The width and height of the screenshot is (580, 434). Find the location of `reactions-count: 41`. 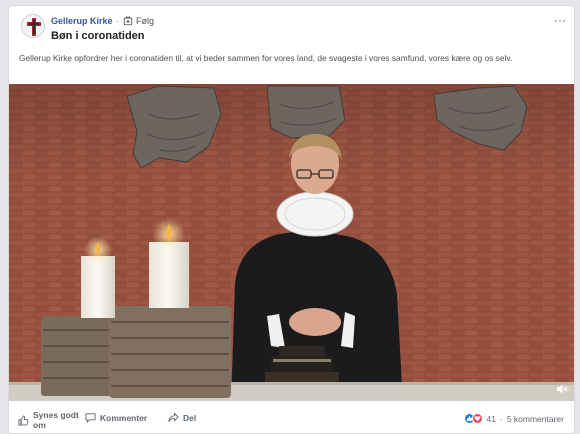

reactions-count: 41 is located at coordinates (491, 418).